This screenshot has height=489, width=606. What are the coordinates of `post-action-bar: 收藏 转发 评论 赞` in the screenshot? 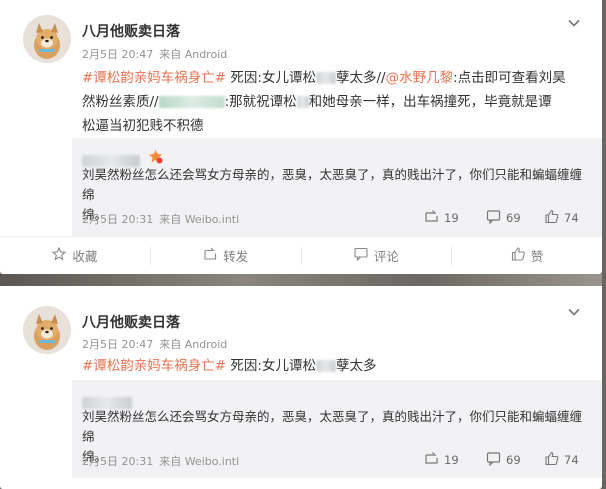 It's located at (301, 255).